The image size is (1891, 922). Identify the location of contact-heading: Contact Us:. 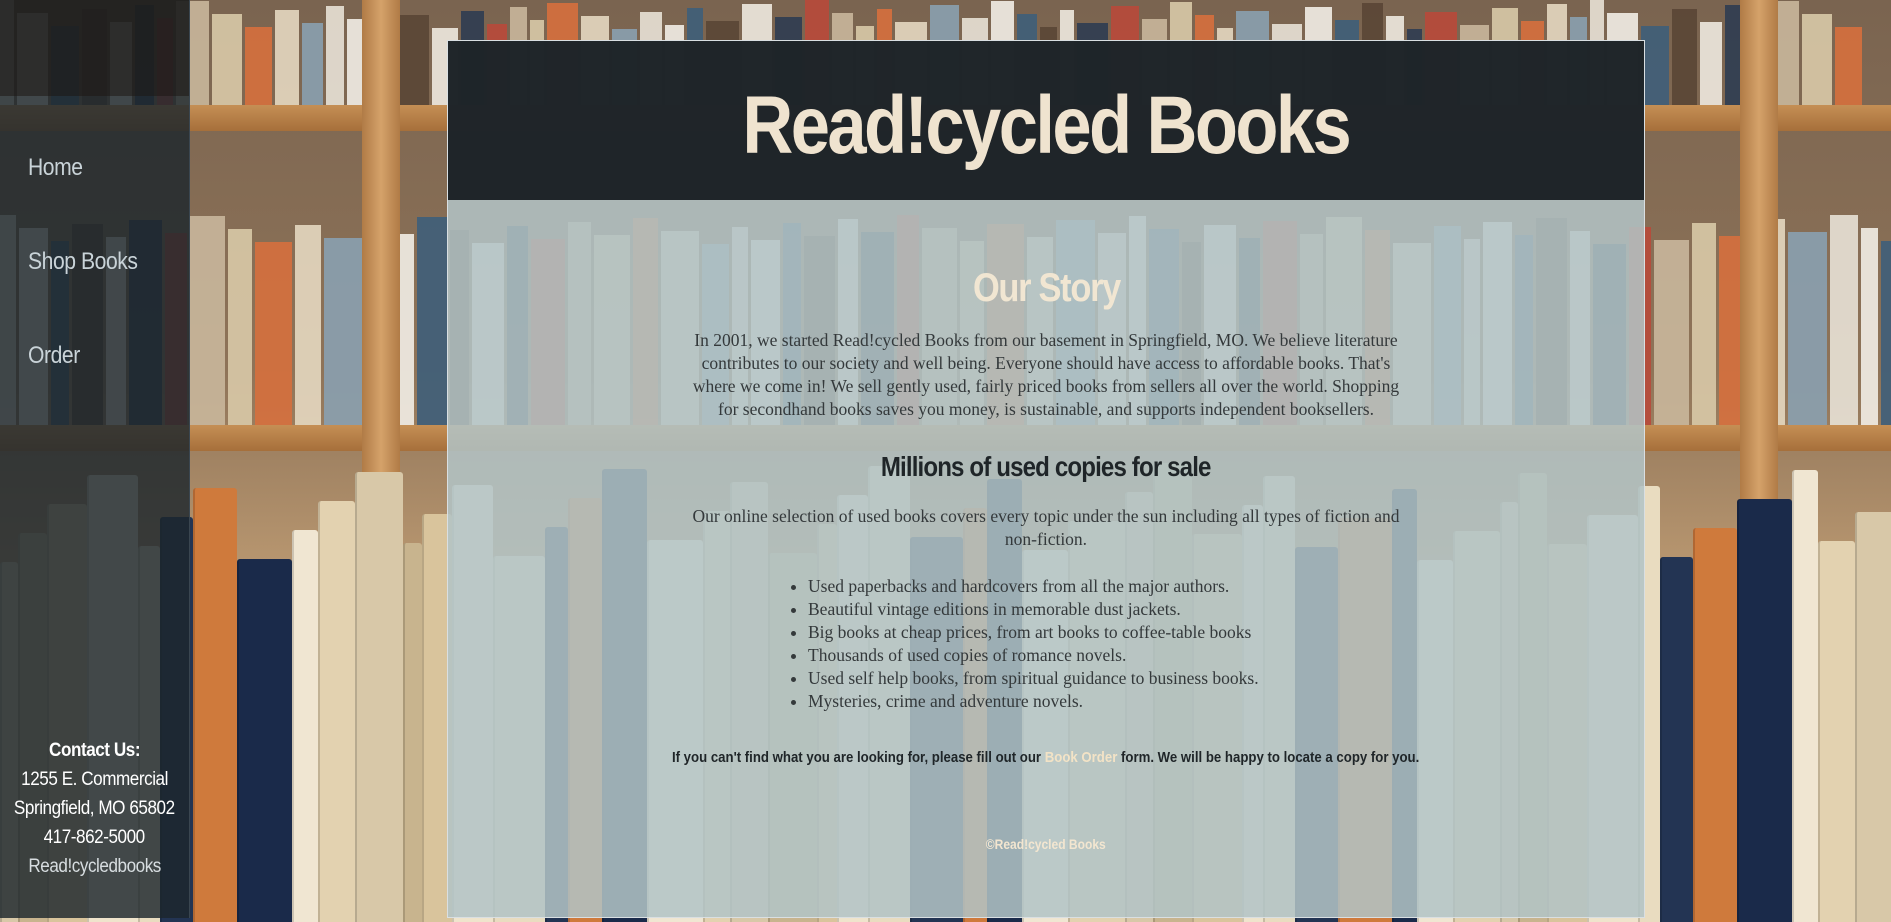
(94, 750).